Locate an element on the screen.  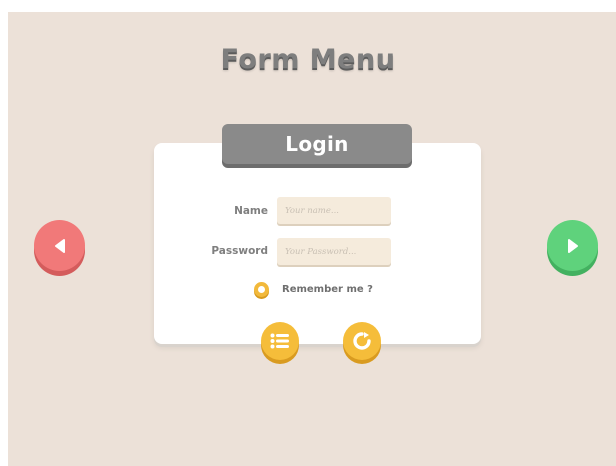
login-header-label: Login is located at coordinates (317, 144).